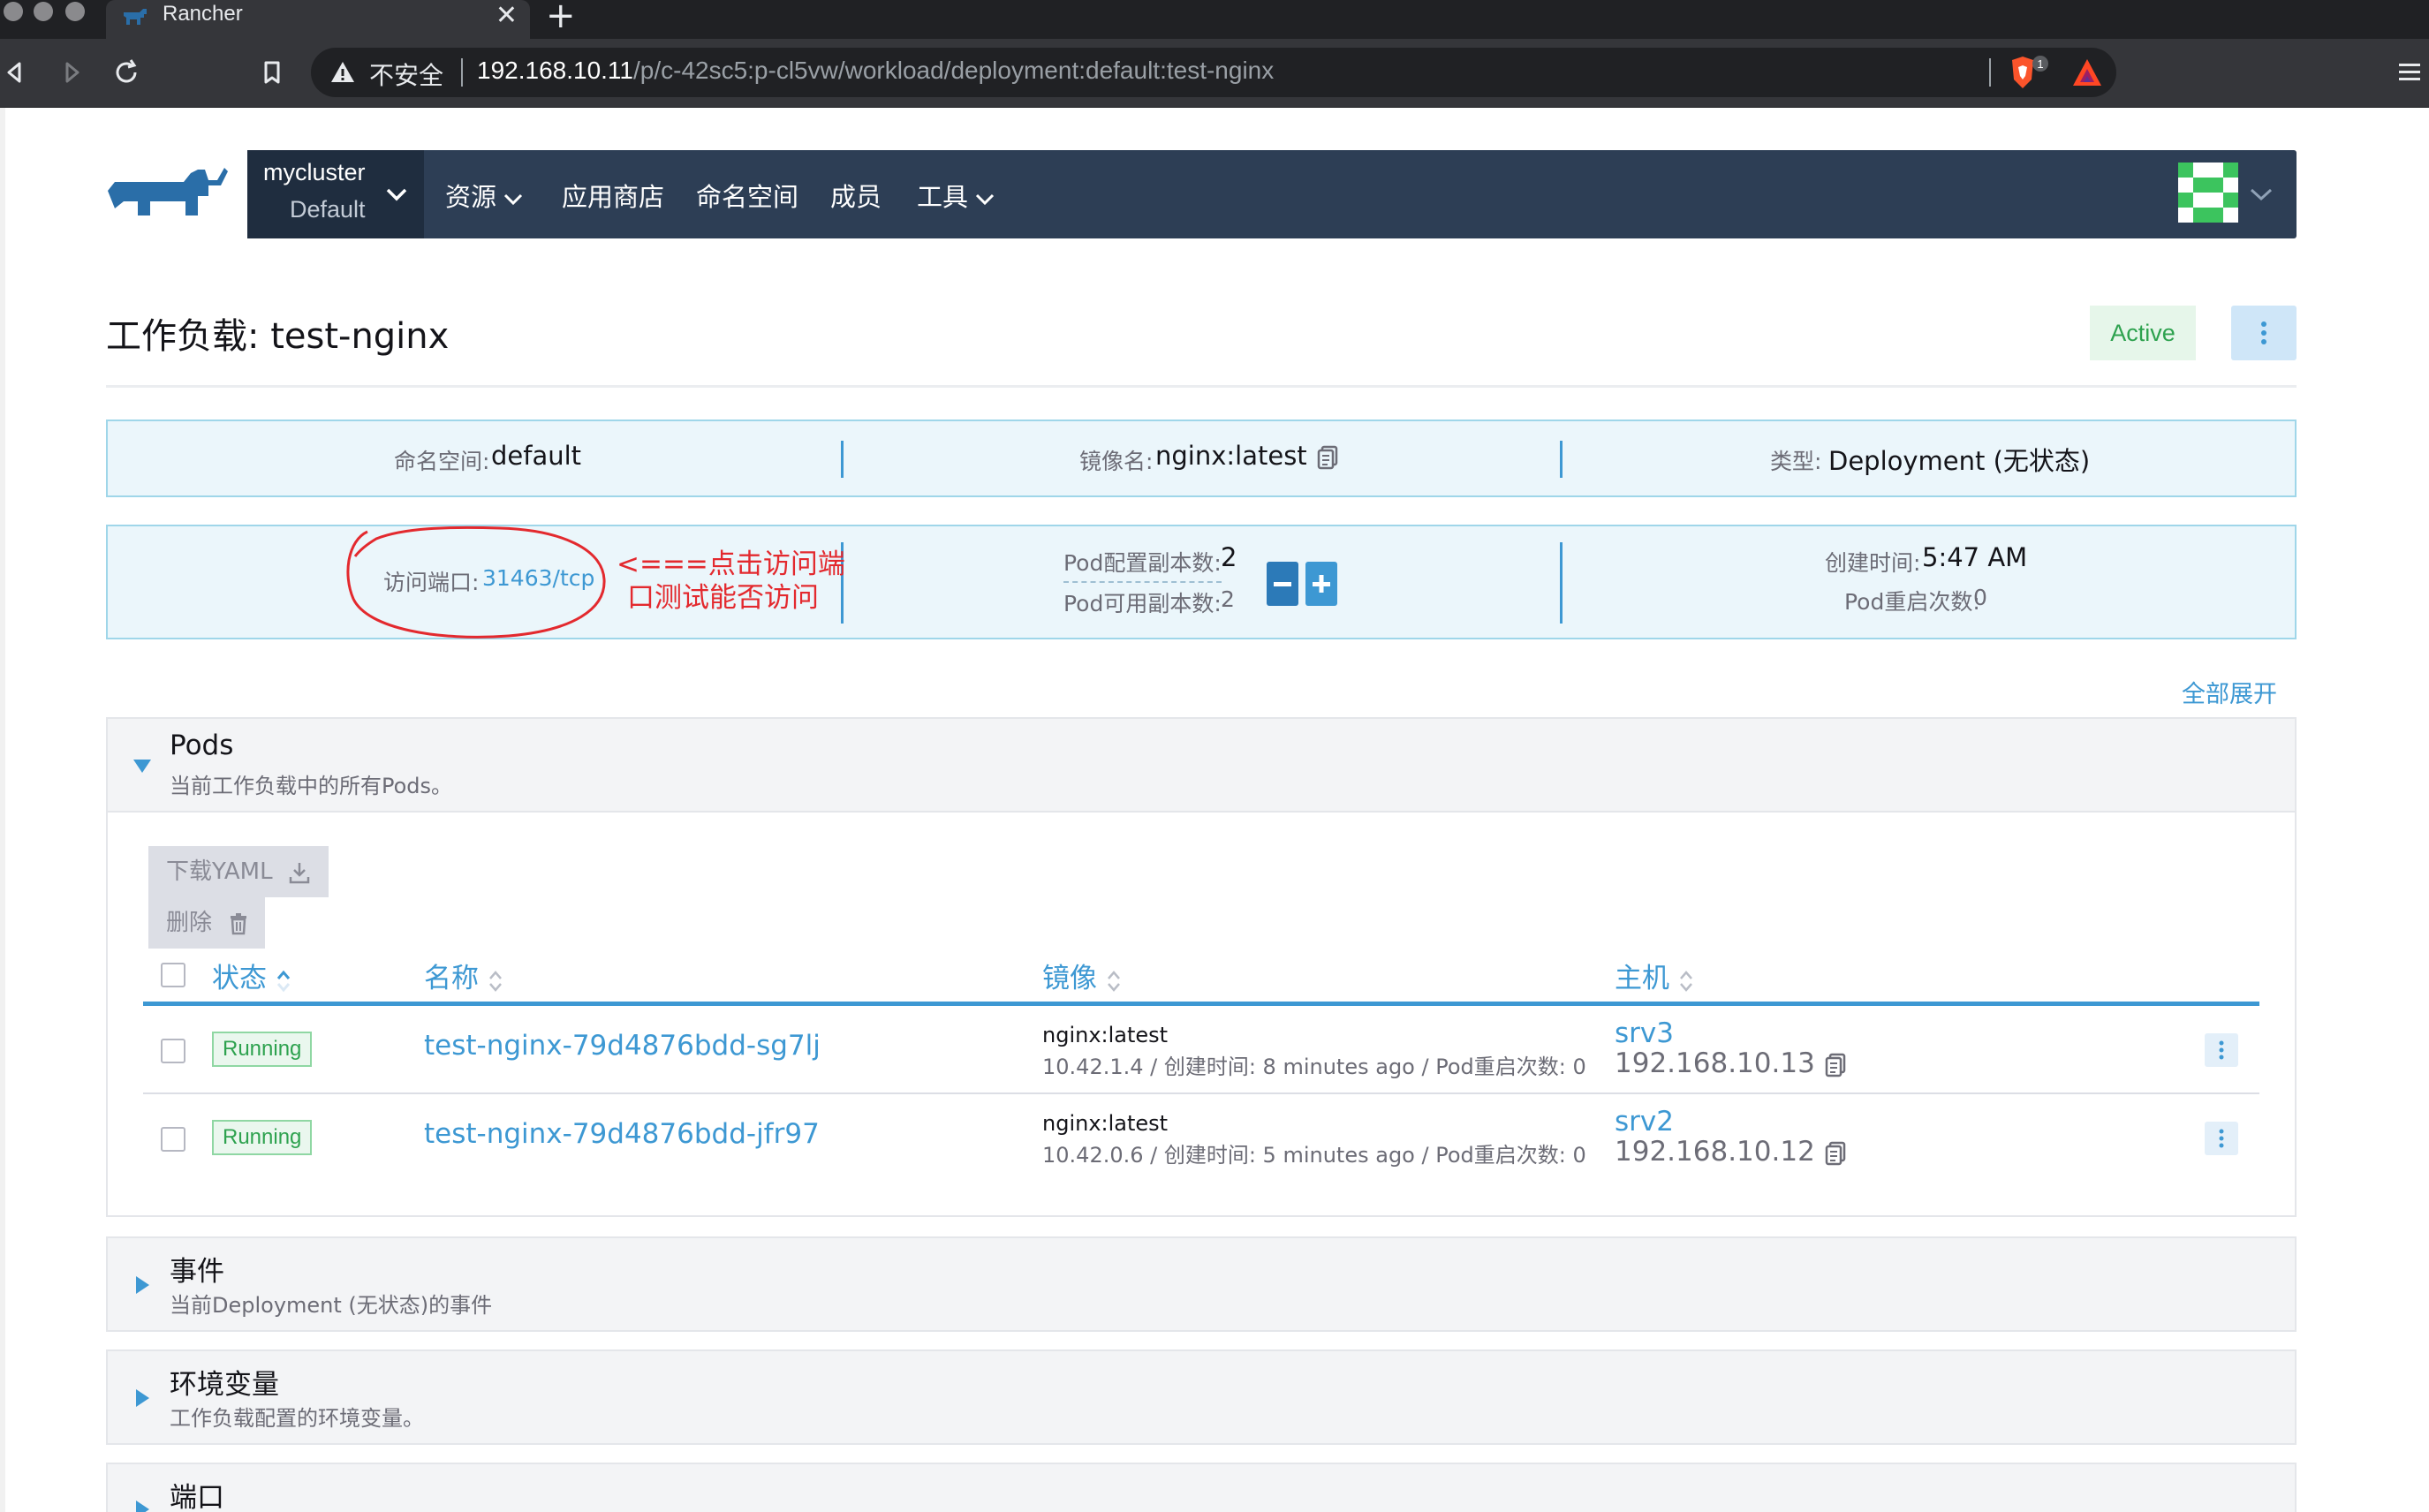 Image resolution: width=2429 pixels, height=1512 pixels. I want to click on download-yaml-button: 下载YAML, so click(238, 872).